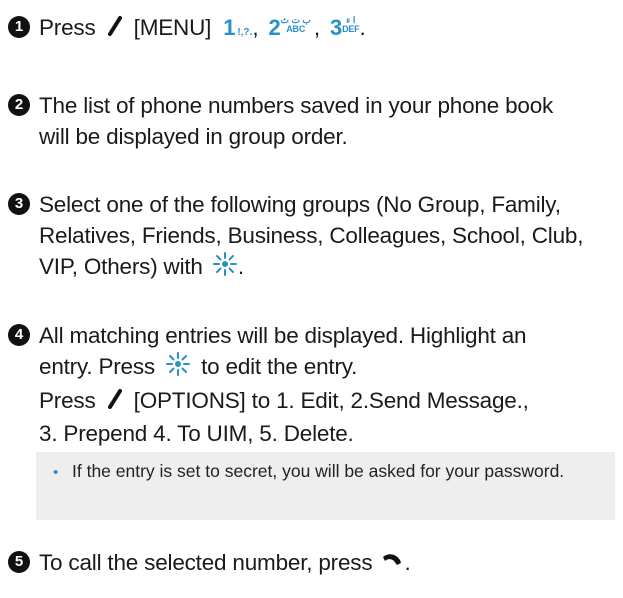  I want to click on step-5-text: To call the selected number, press, so click(206, 562).